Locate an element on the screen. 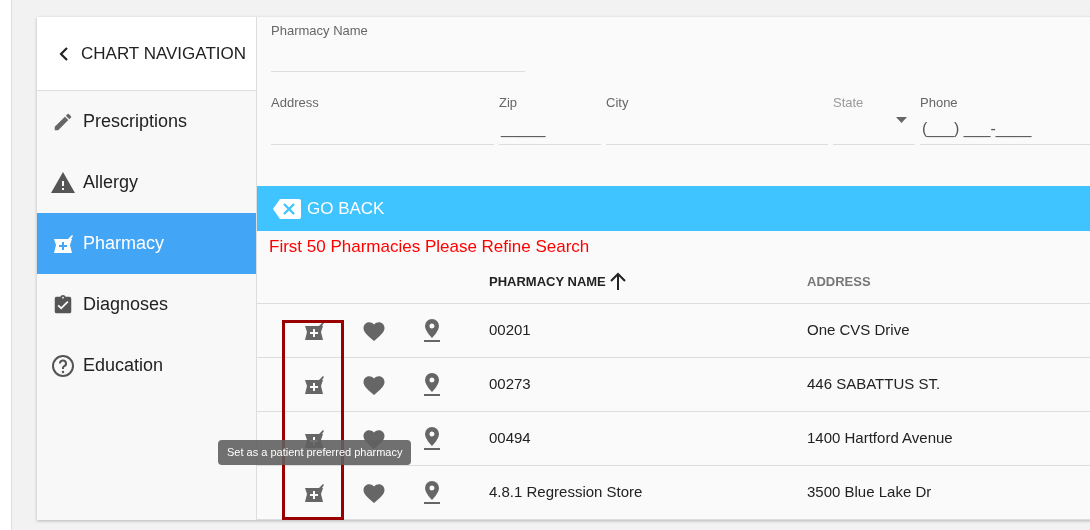 The width and height of the screenshot is (1090, 530). table-cell-text: 1400 Hartford Avenue is located at coordinates (880, 438).